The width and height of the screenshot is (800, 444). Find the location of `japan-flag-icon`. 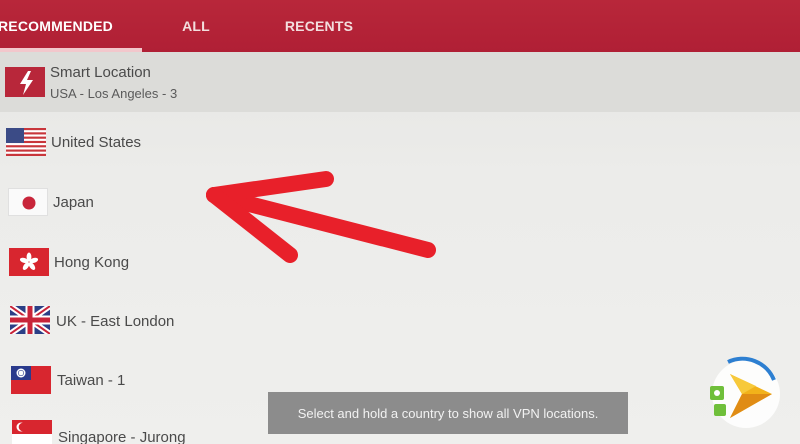

japan-flag-icon is located at coordinates (28, 202).